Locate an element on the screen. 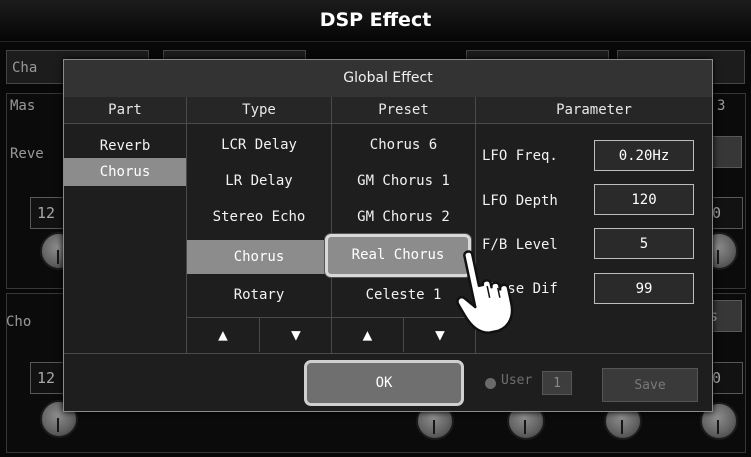 The width and height of the screenshot is (751, 457). preset-scroll-up-button: ▲ is located at coordinates (367, 334).